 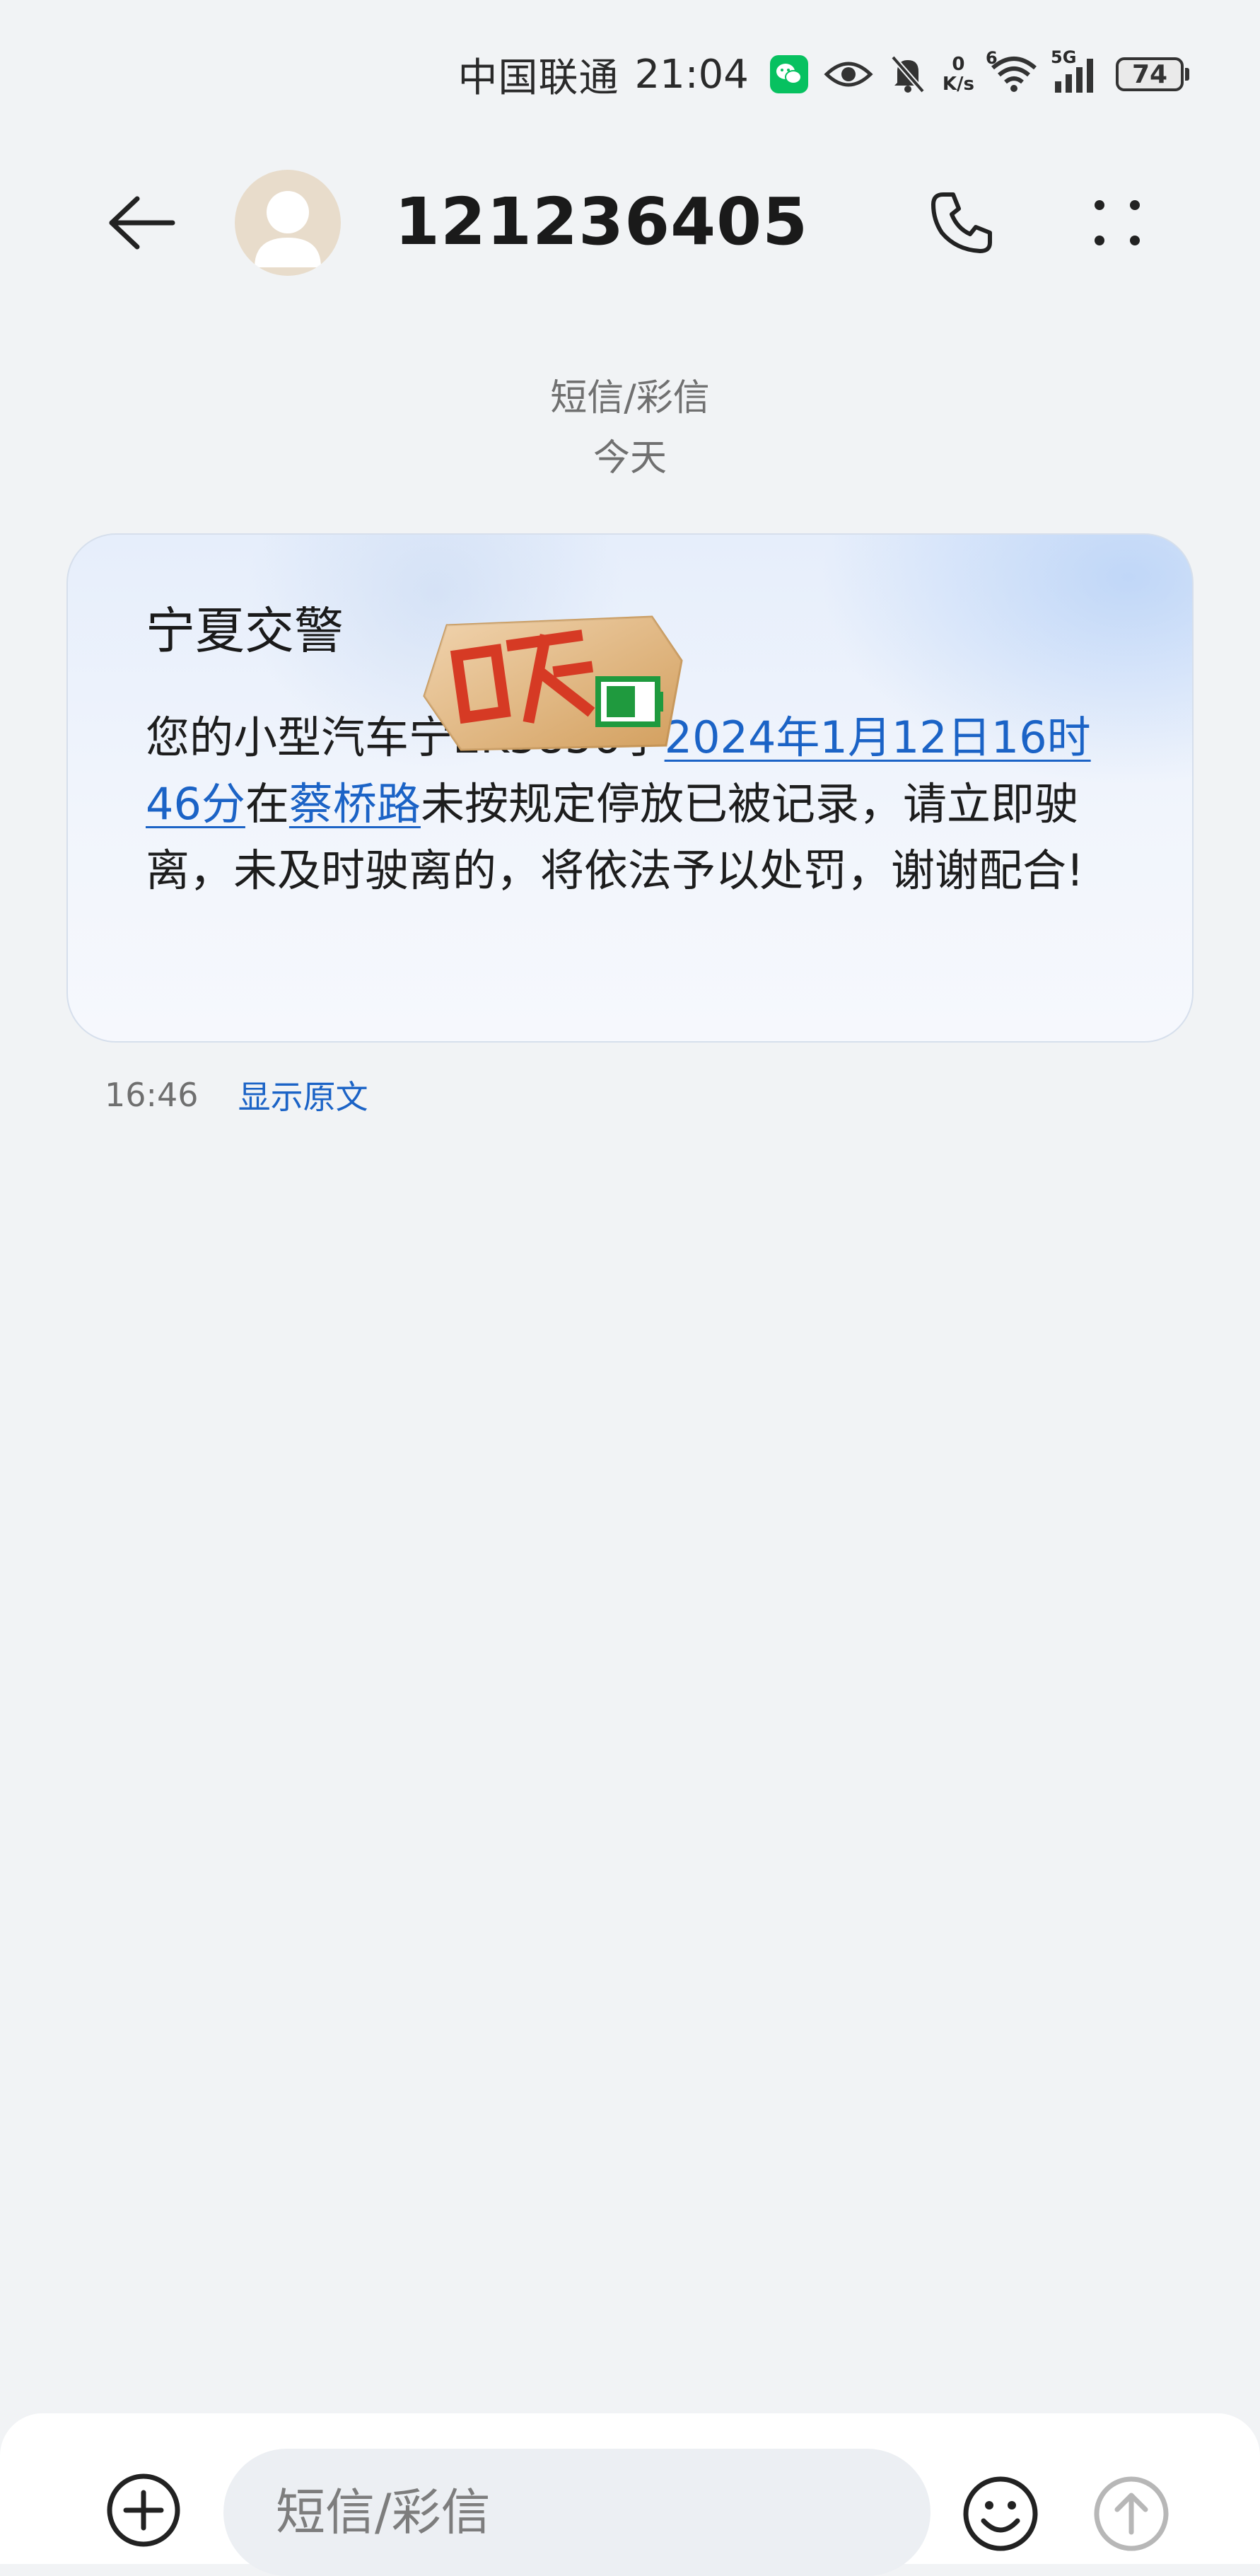 What do you see at coordinates (355, 804) in the screenshot?
I see `location-link: 蔡桥路` at bounding box center [355, 804].